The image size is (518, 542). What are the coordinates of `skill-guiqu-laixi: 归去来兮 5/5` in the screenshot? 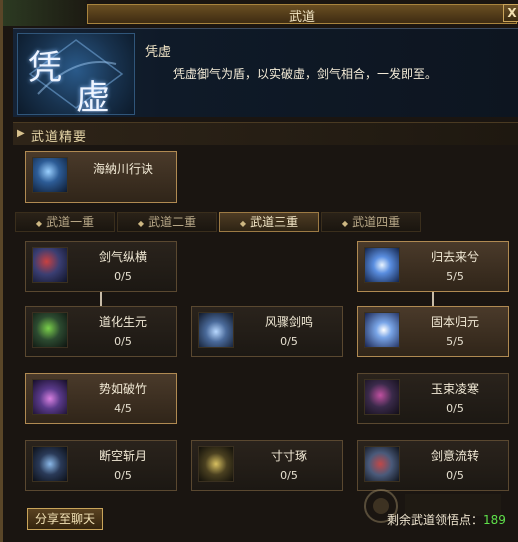 It's located at (433, 266).